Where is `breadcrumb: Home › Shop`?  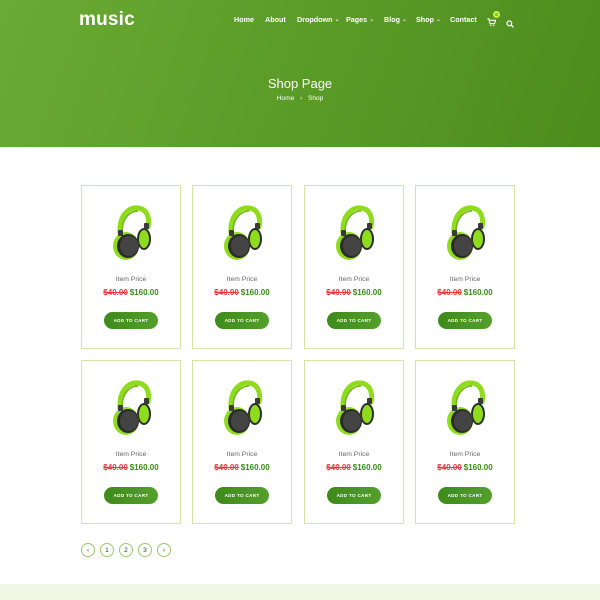
breadcrumb: Home › Shop is located at coordinates (300, 98).